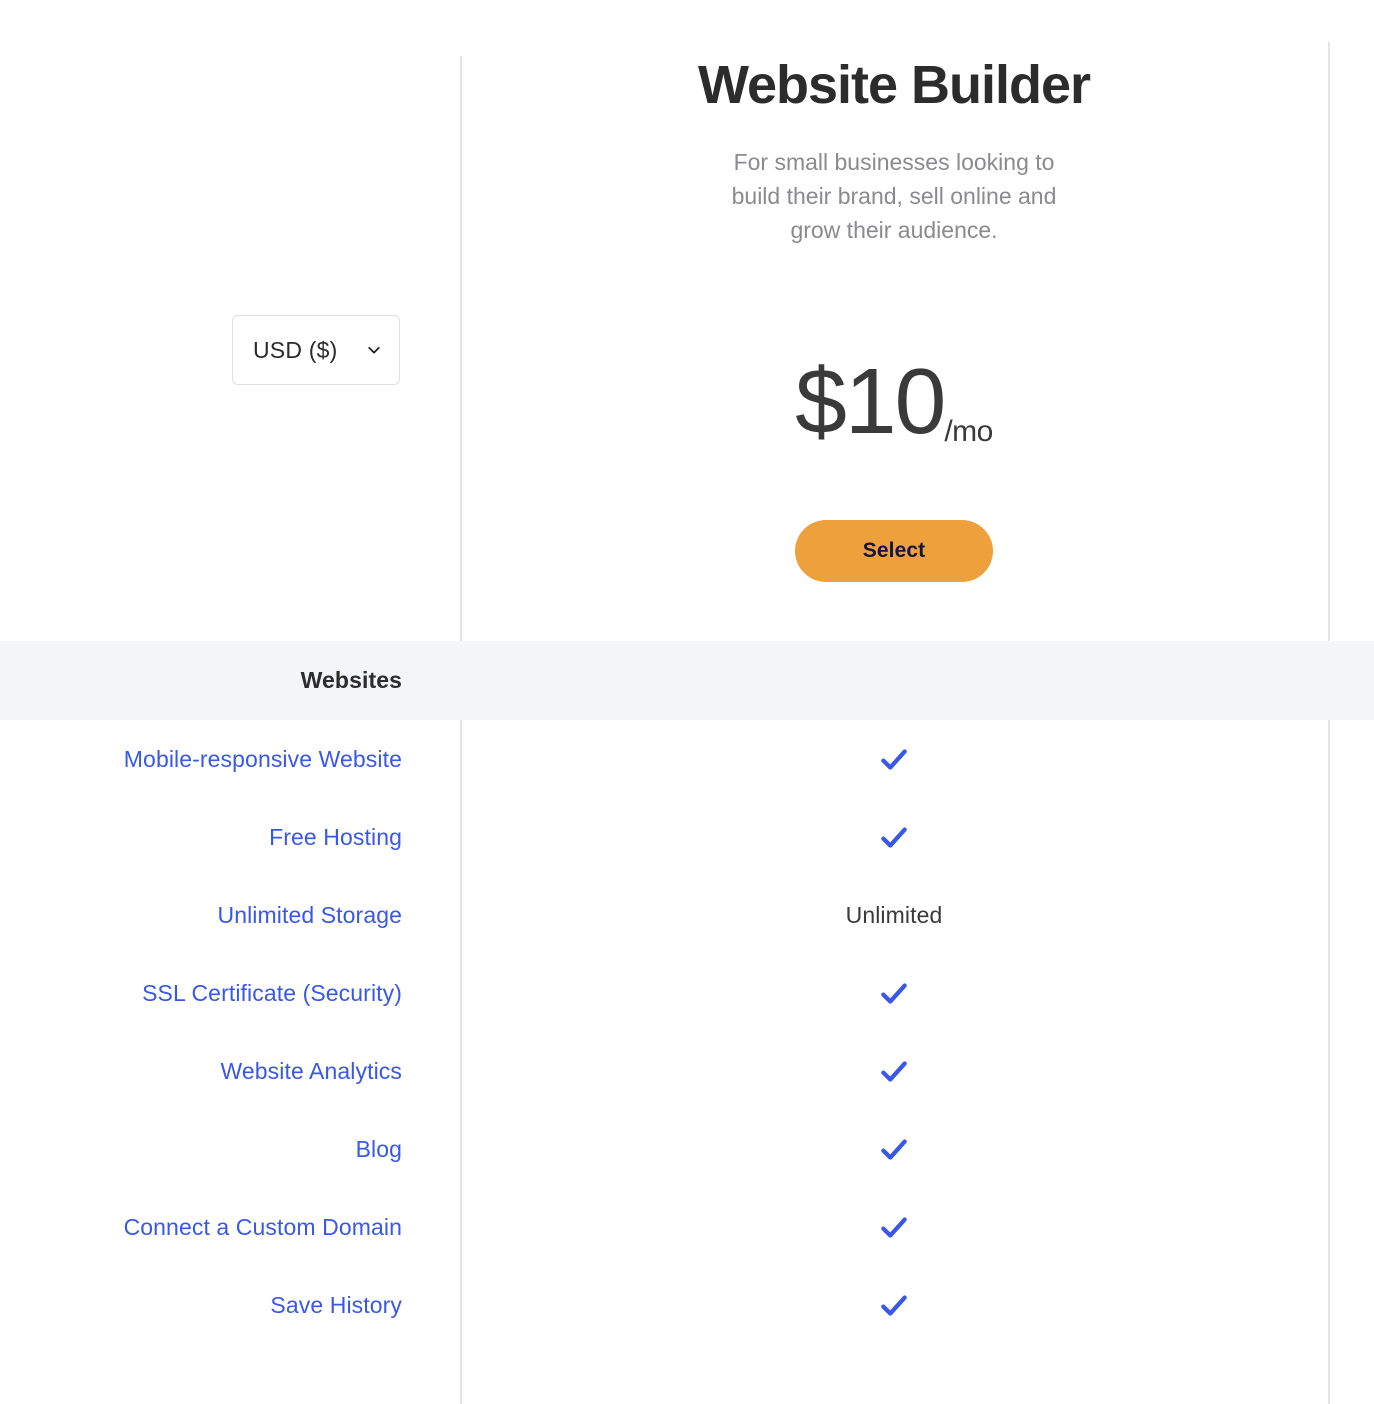 The height and width of the screenshot is (1404, 1374). I want to click on table-row: Free Hosting, so click(687, 837).